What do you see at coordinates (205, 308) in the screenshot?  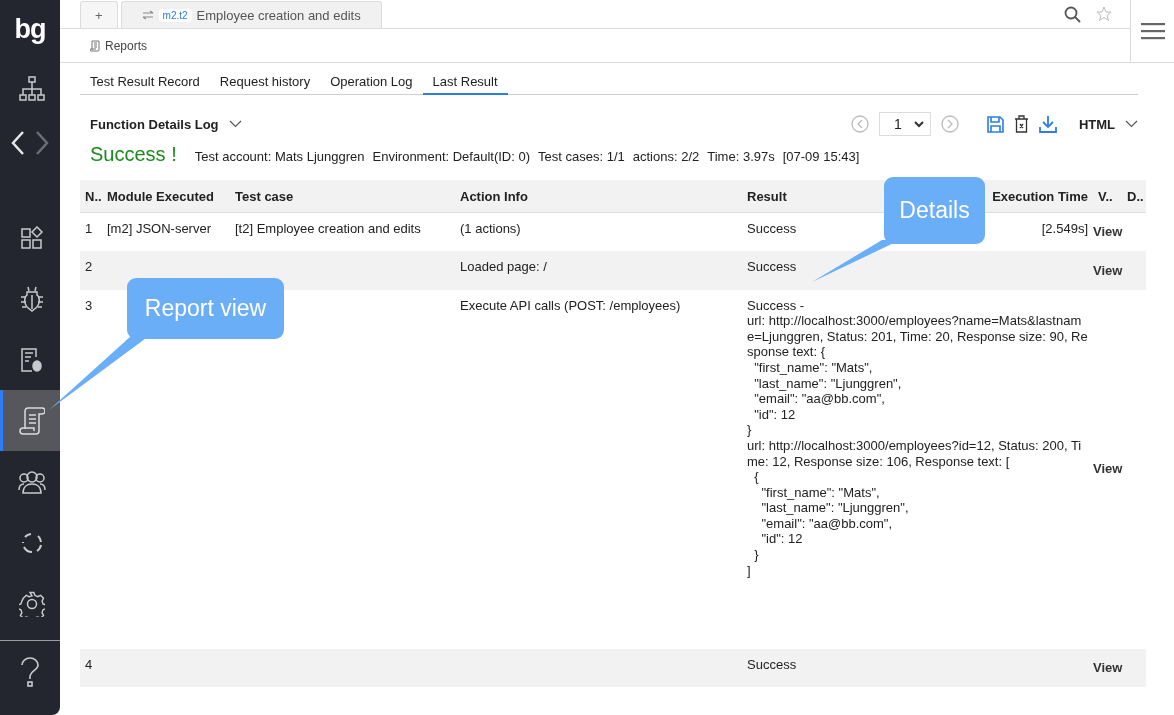 I see `callout-tooltip: Report view` at bounding box center [205, 308].